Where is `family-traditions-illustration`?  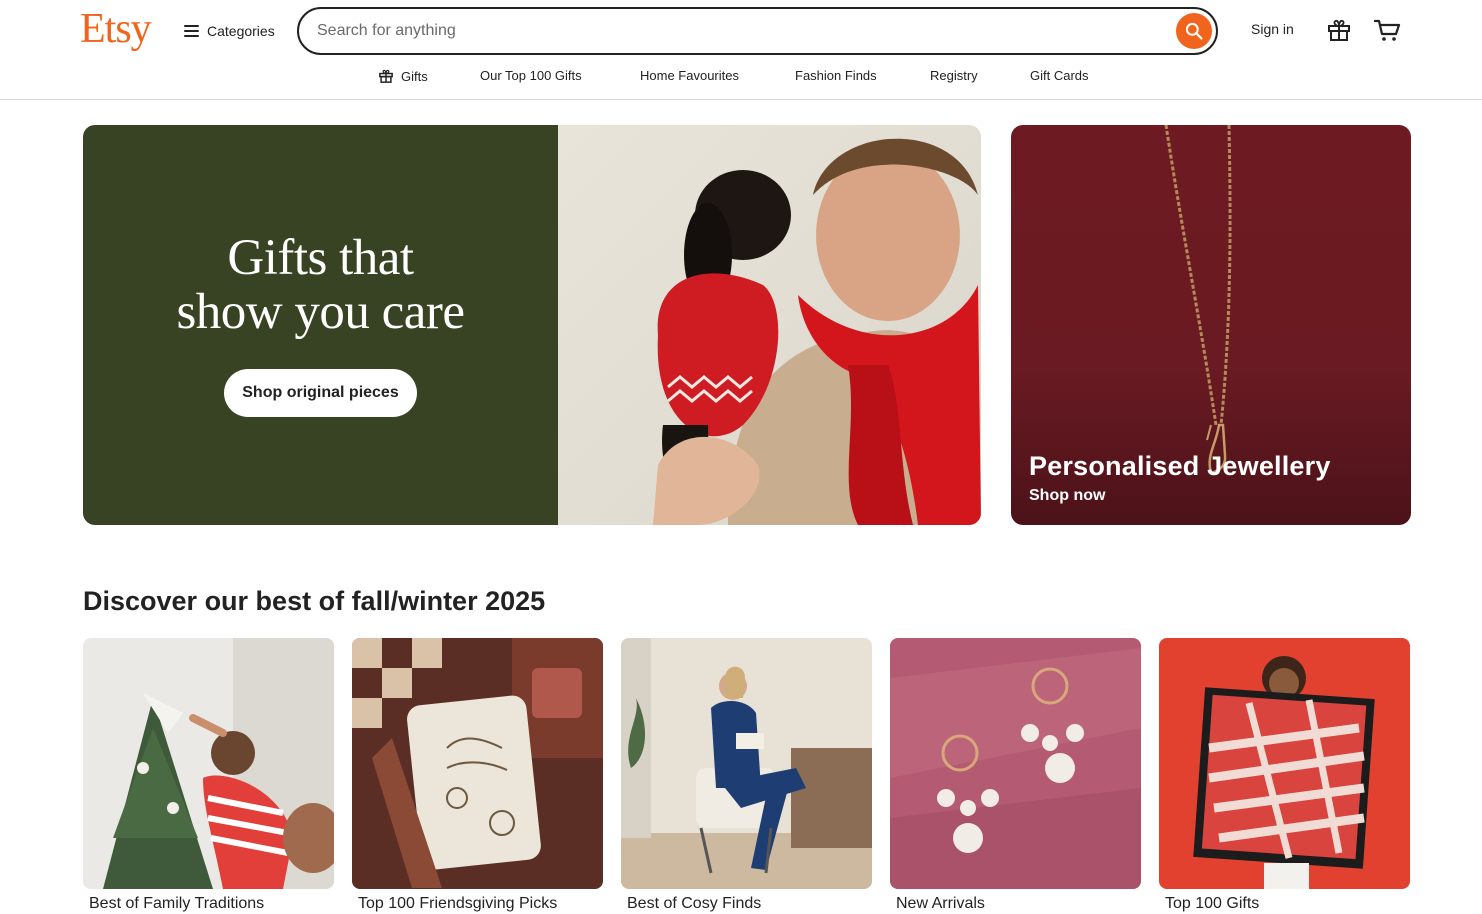 family-traditions-illustration is located at coordinates (208, 763).